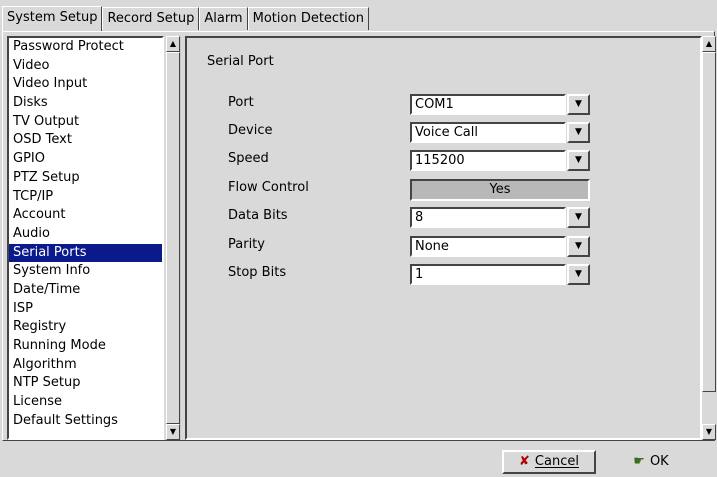 This screenshot has height=477, width=717. What do you see at coordinates (85, 421) in the screenshot?
I see `sidebar-item-default-settings: Default Settings` at bounding box center [85, 421].